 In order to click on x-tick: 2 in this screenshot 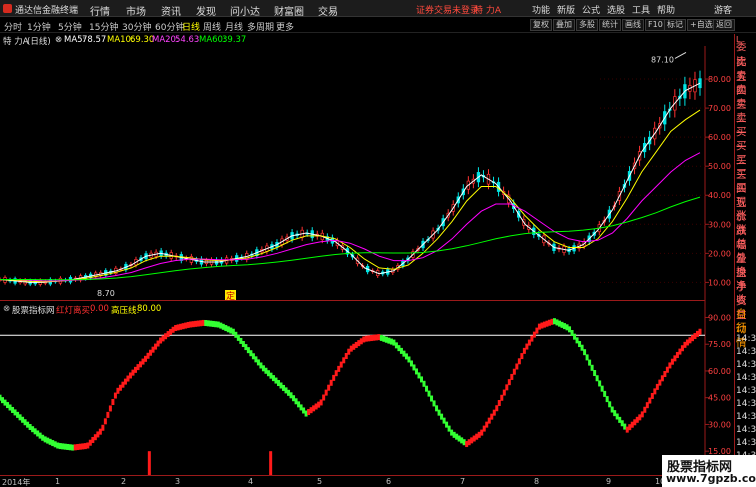, I will do `click(124, 481)`.